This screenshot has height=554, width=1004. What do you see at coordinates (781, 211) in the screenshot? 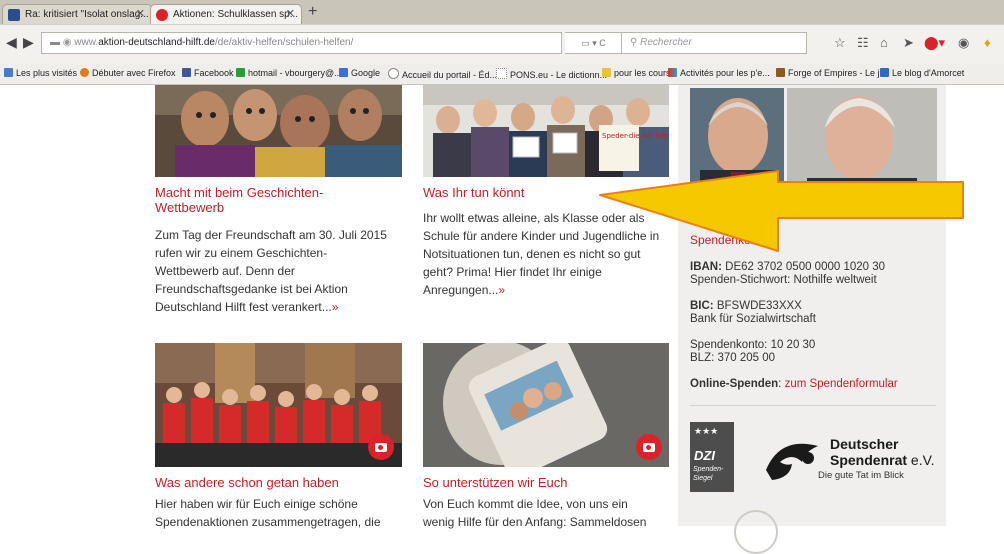
I see `annotation-arrow-icon` at bounding box center [781, 211].